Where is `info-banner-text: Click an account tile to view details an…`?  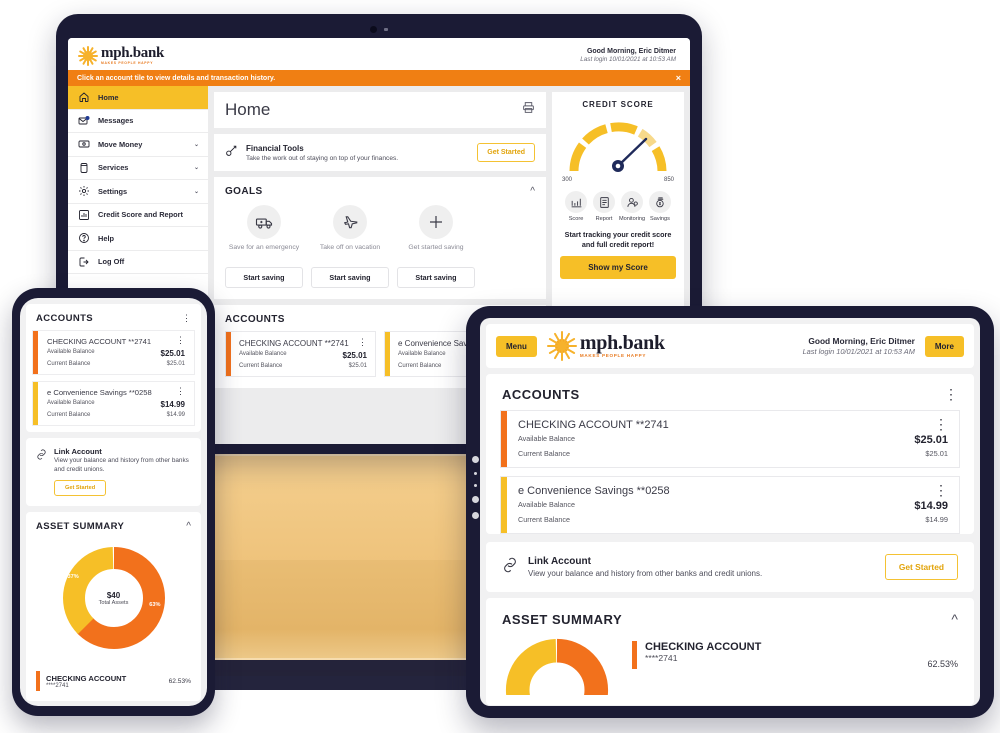
info-banner-text: Click an account tile to view details an… is located at coordinates (176, 78).